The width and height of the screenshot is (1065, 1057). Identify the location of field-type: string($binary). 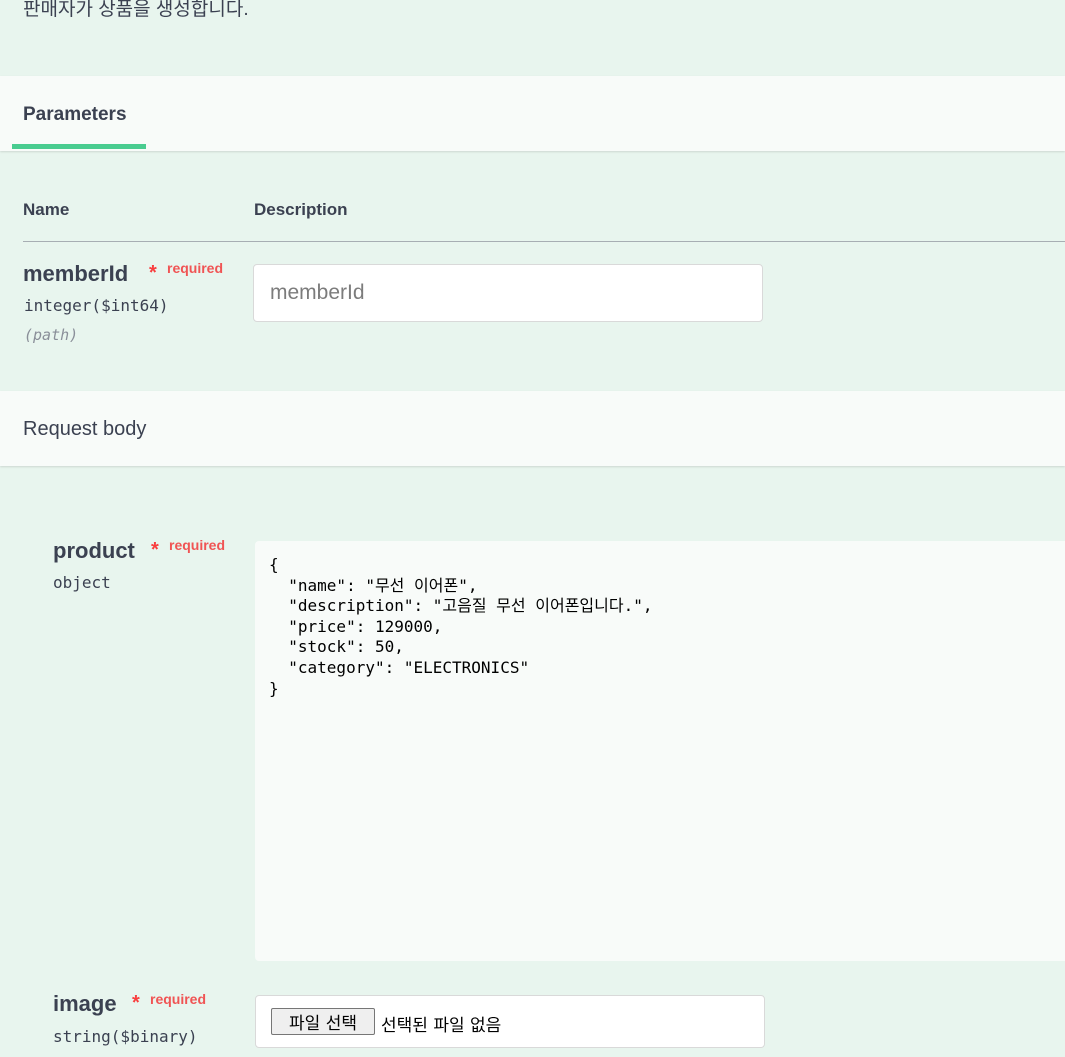
(125, 1036).